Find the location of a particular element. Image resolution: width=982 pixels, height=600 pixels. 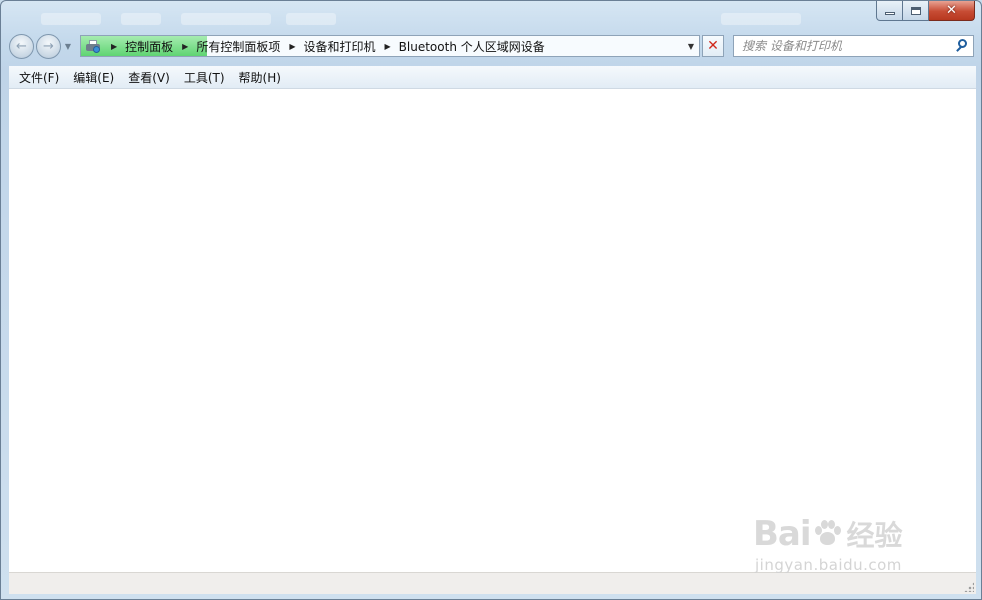

forward-button: → is located at coordinates (48, 46).